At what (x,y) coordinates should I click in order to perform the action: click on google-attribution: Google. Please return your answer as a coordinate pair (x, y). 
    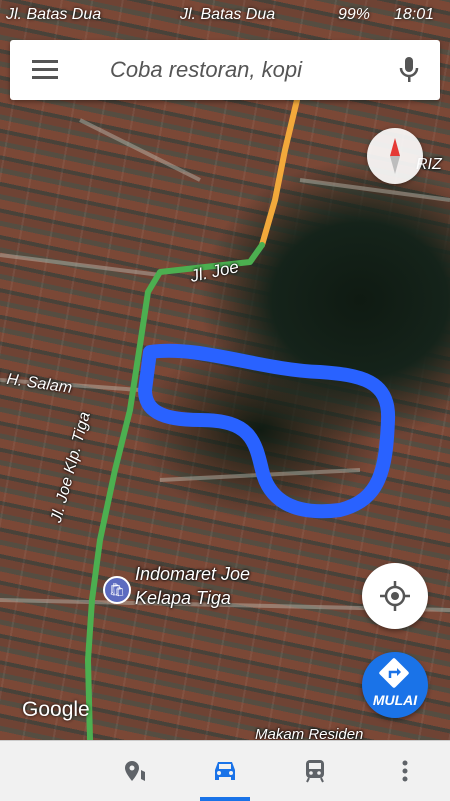
    Looking at the image, I should click on (56, 709).